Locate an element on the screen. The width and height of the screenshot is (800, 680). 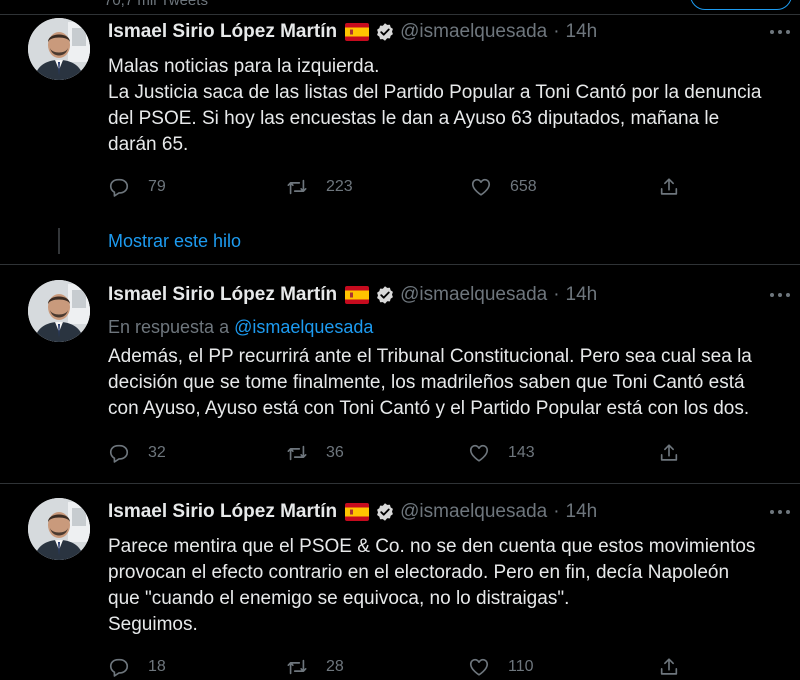
retweet-button: 28 is located at coordinates (315, 667).